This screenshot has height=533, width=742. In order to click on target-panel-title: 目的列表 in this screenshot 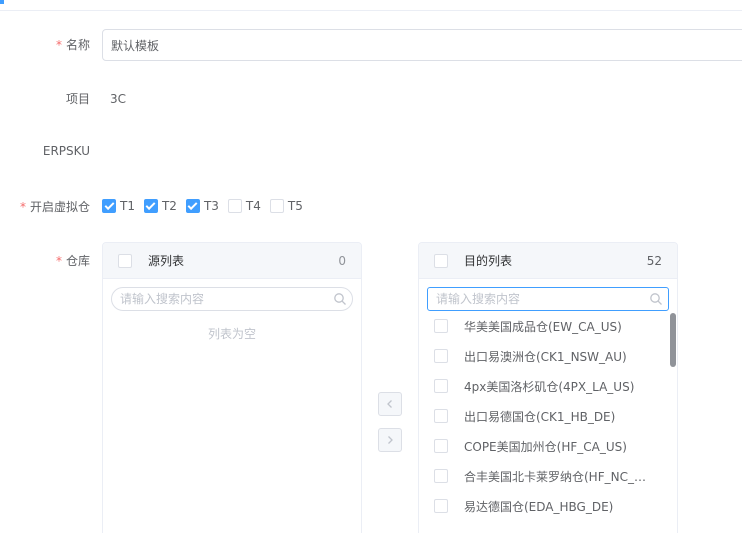, I will do `click(488, 261)`.